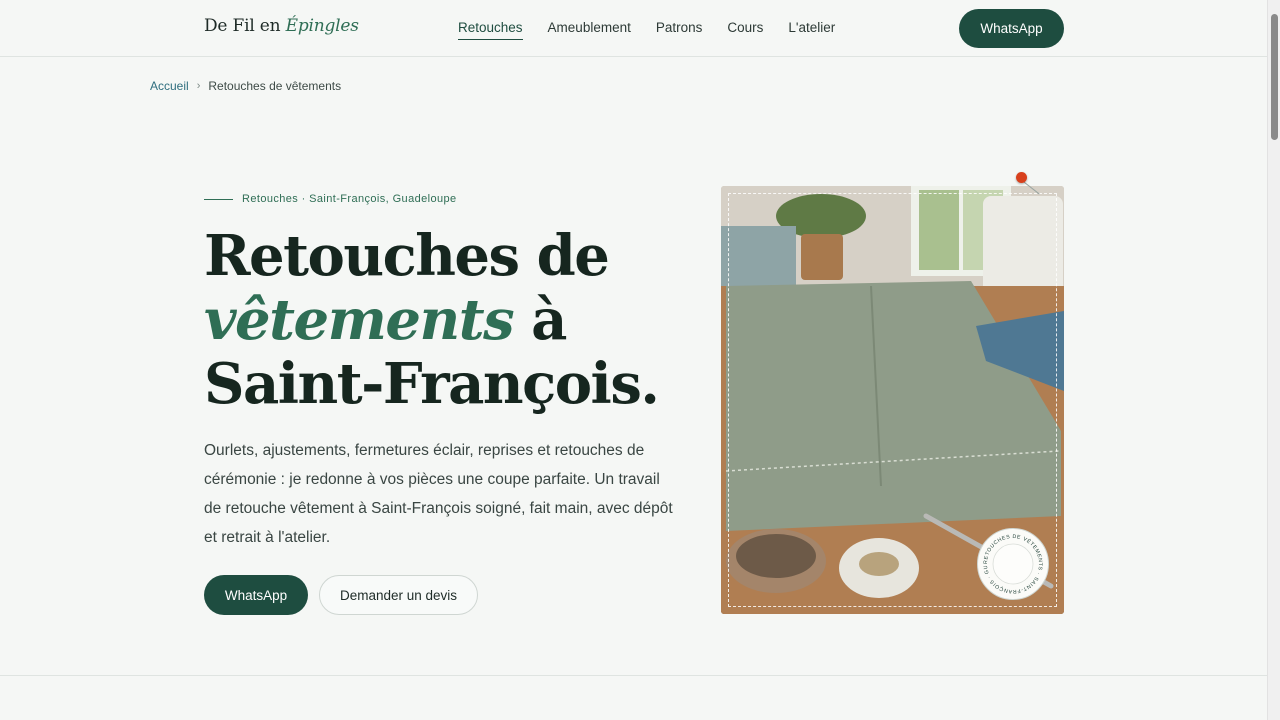  Describe the element at coordinates (242, 26) in the screenshot. I see `logo-main: De Fil en` at that location.